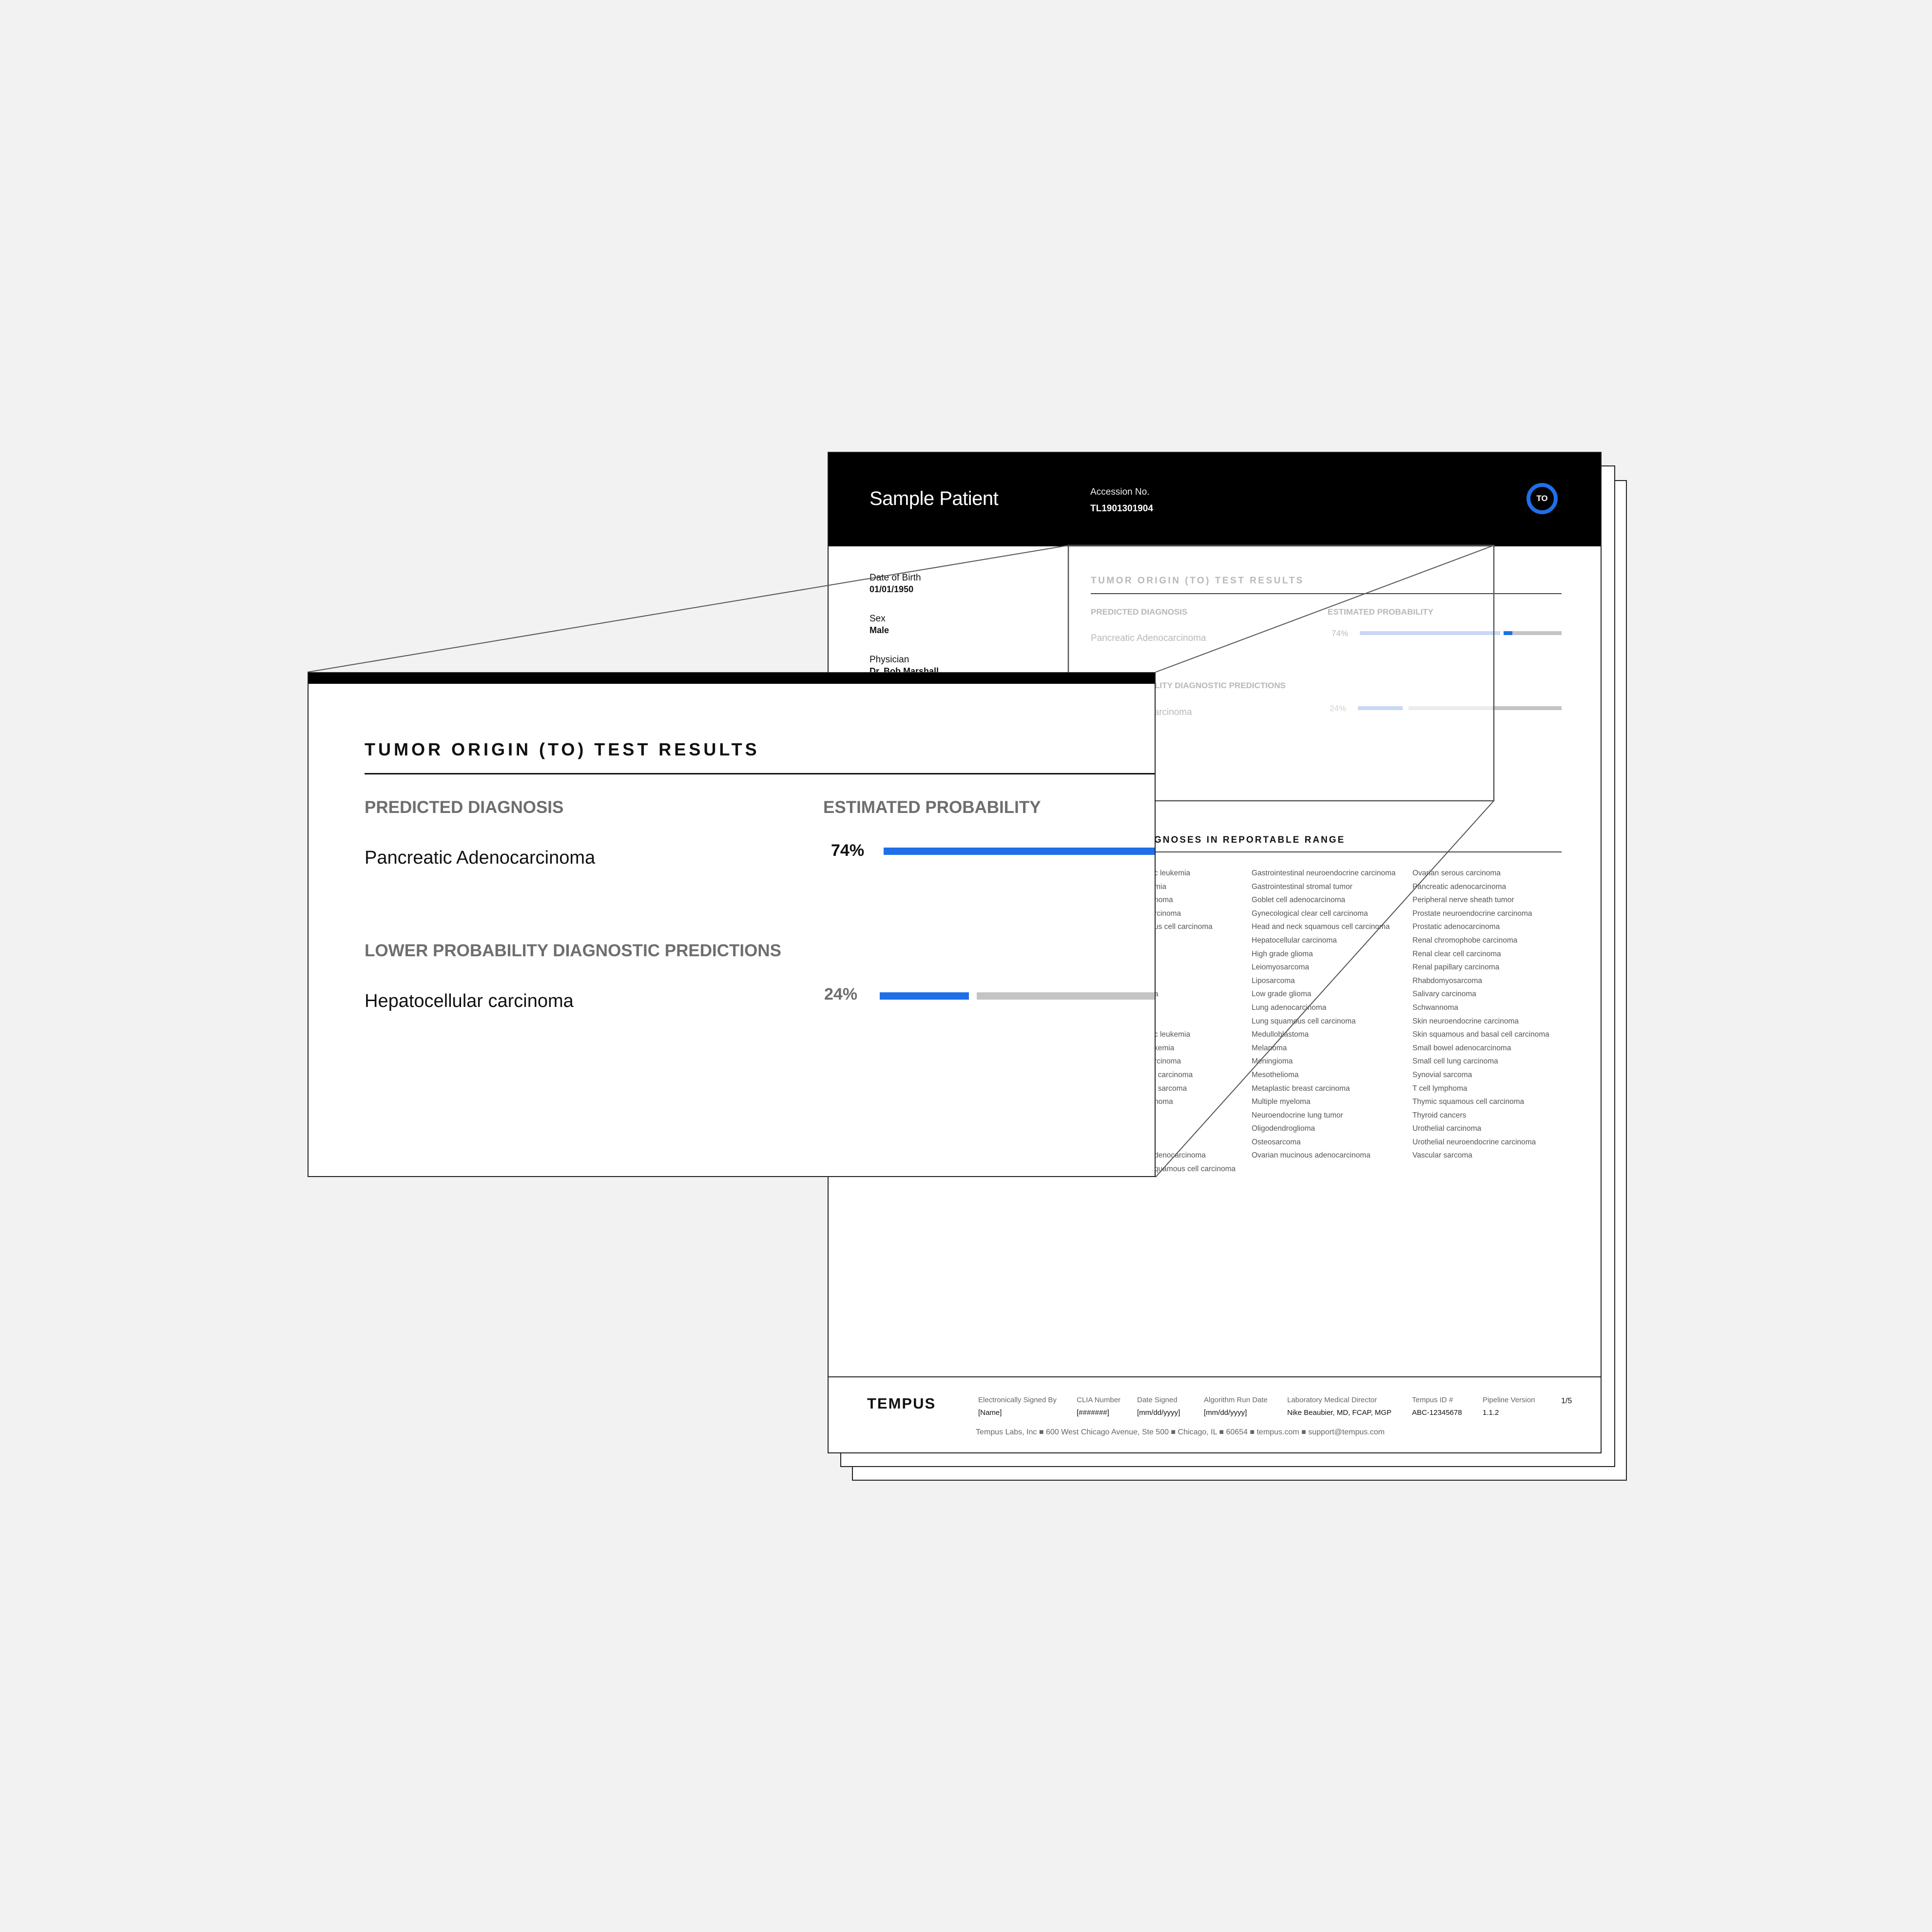  What do you see at coordinates (1324, 989) in the screenshot?
I see `projection-line-bottom-right` at bounding box center [1324, 989].